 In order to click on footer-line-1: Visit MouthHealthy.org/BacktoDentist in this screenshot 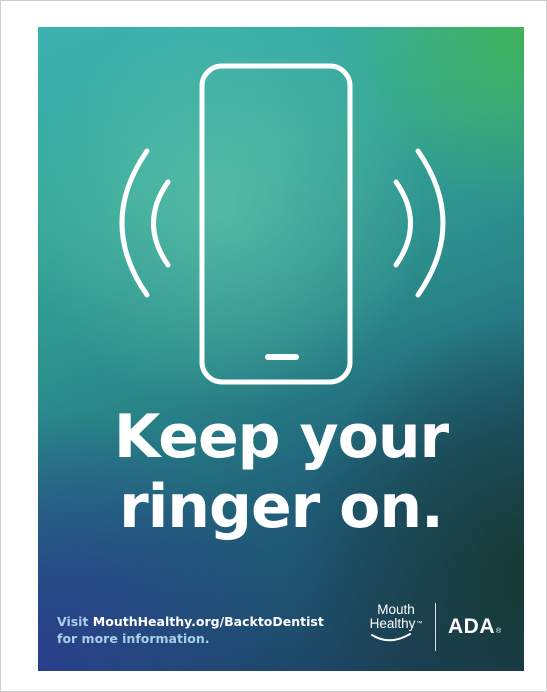, I will do `click(190, 621)`.